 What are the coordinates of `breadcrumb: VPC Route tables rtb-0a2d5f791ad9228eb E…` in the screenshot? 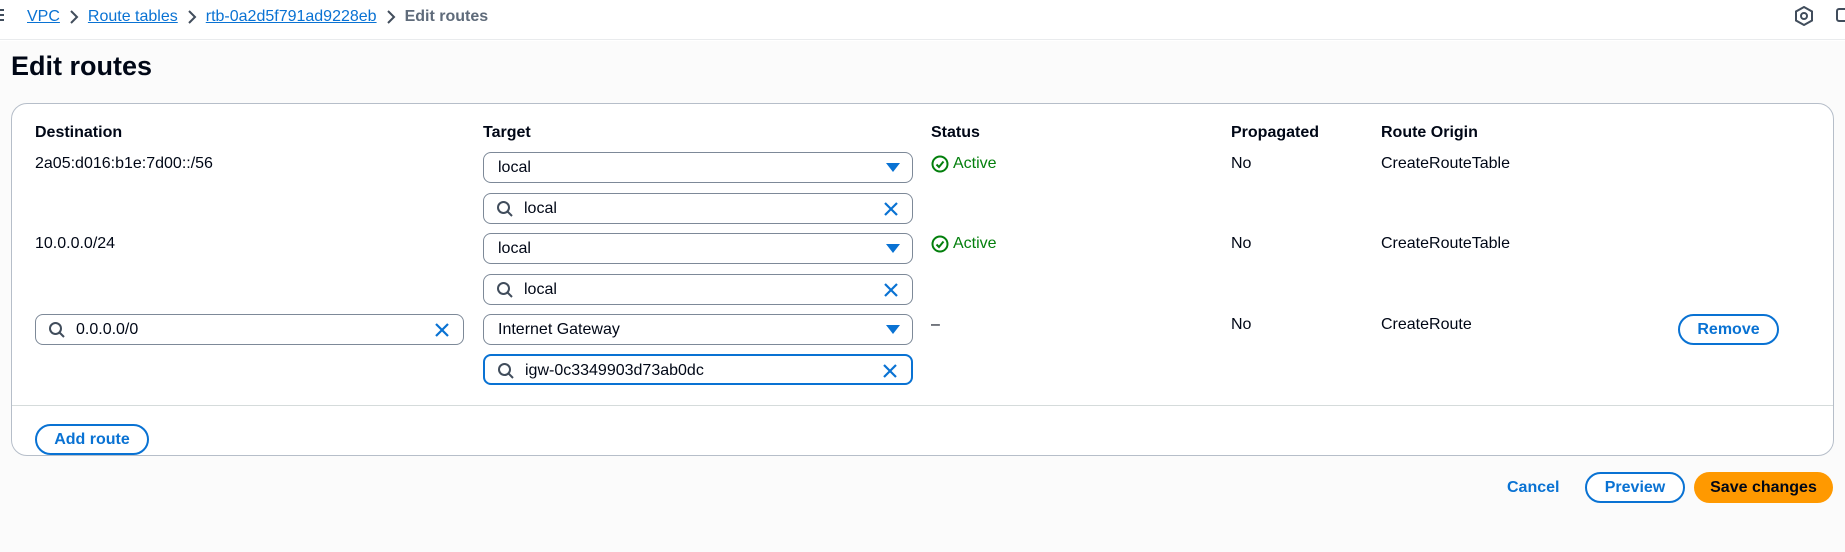 It's located at (257, 17).